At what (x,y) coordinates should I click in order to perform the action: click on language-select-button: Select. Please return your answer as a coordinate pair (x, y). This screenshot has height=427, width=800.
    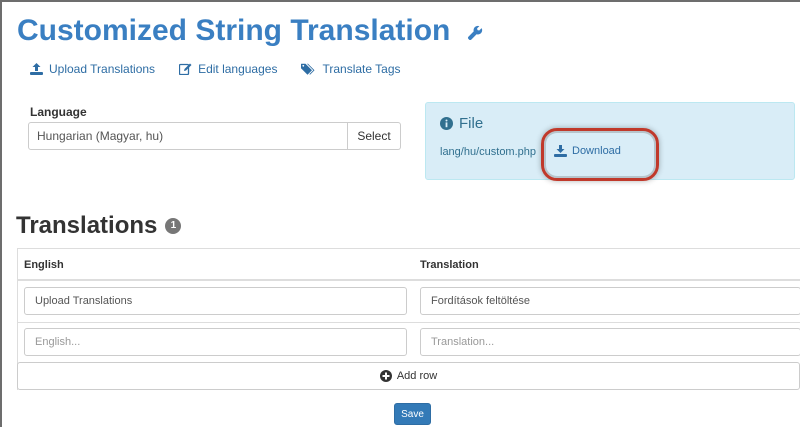
    Looking at the image, I should click on (374, 136).